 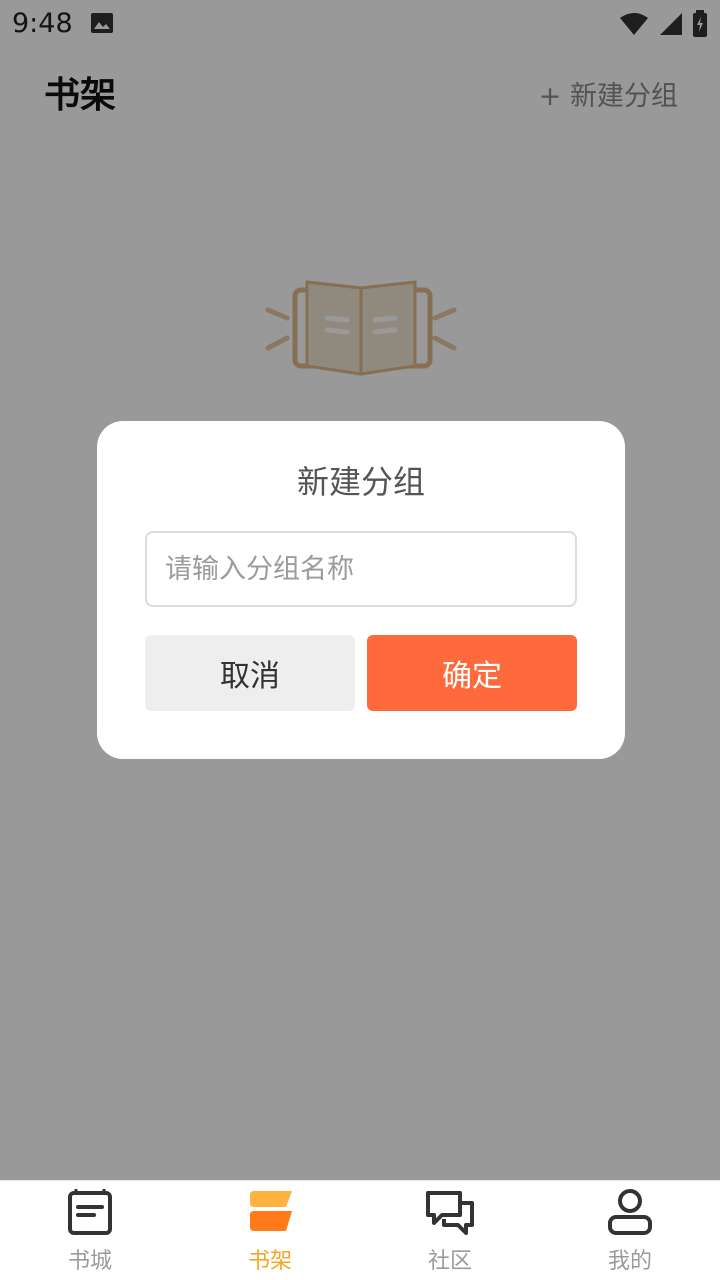 What do you see at coordinates (90, 1212) in the screenshot?
I see `bookstore-icon` at bounding box center [90, 1212].